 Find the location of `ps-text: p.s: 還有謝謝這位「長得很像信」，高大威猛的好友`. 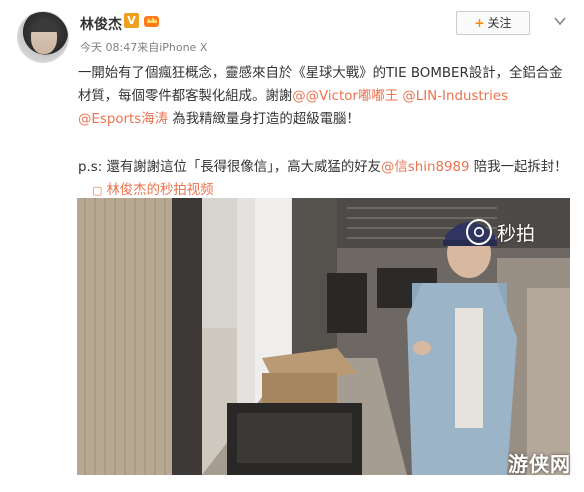

ps-text: p.s: 還有謝謝這位「長得很像信」，高大威猛的好友 is located at coordinates (230, 167).